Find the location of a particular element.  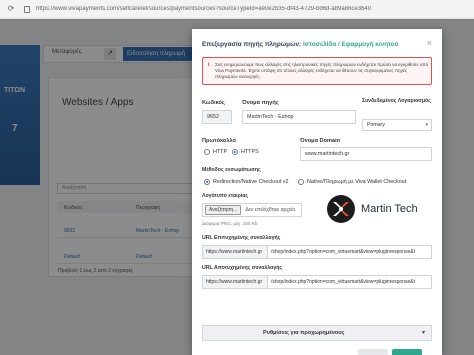

close-icon: × is located at coordinates (429, 43).